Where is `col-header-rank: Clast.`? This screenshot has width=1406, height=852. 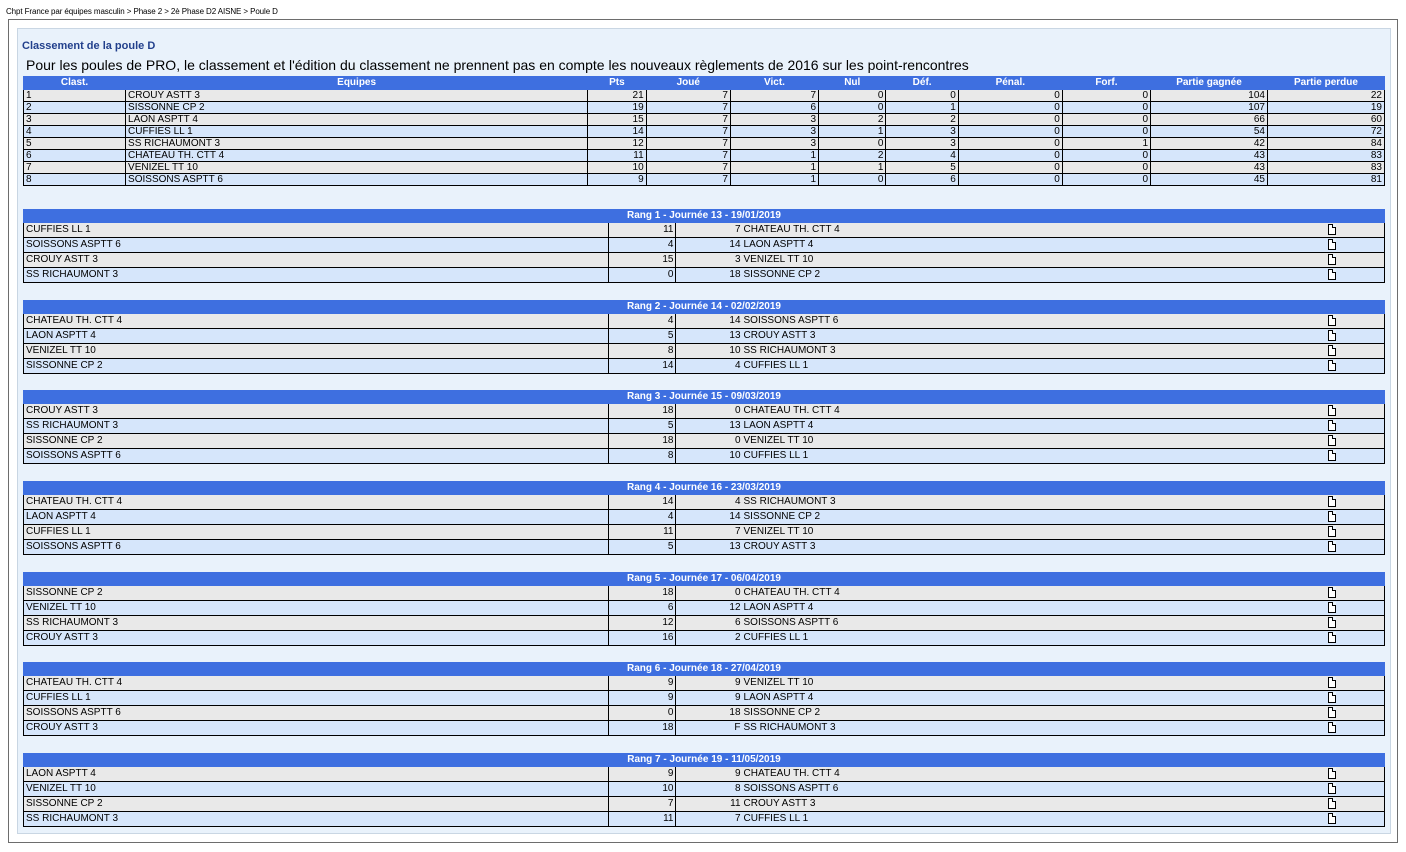 col-header-rank: Clast. is located at coordinates (74, 83).